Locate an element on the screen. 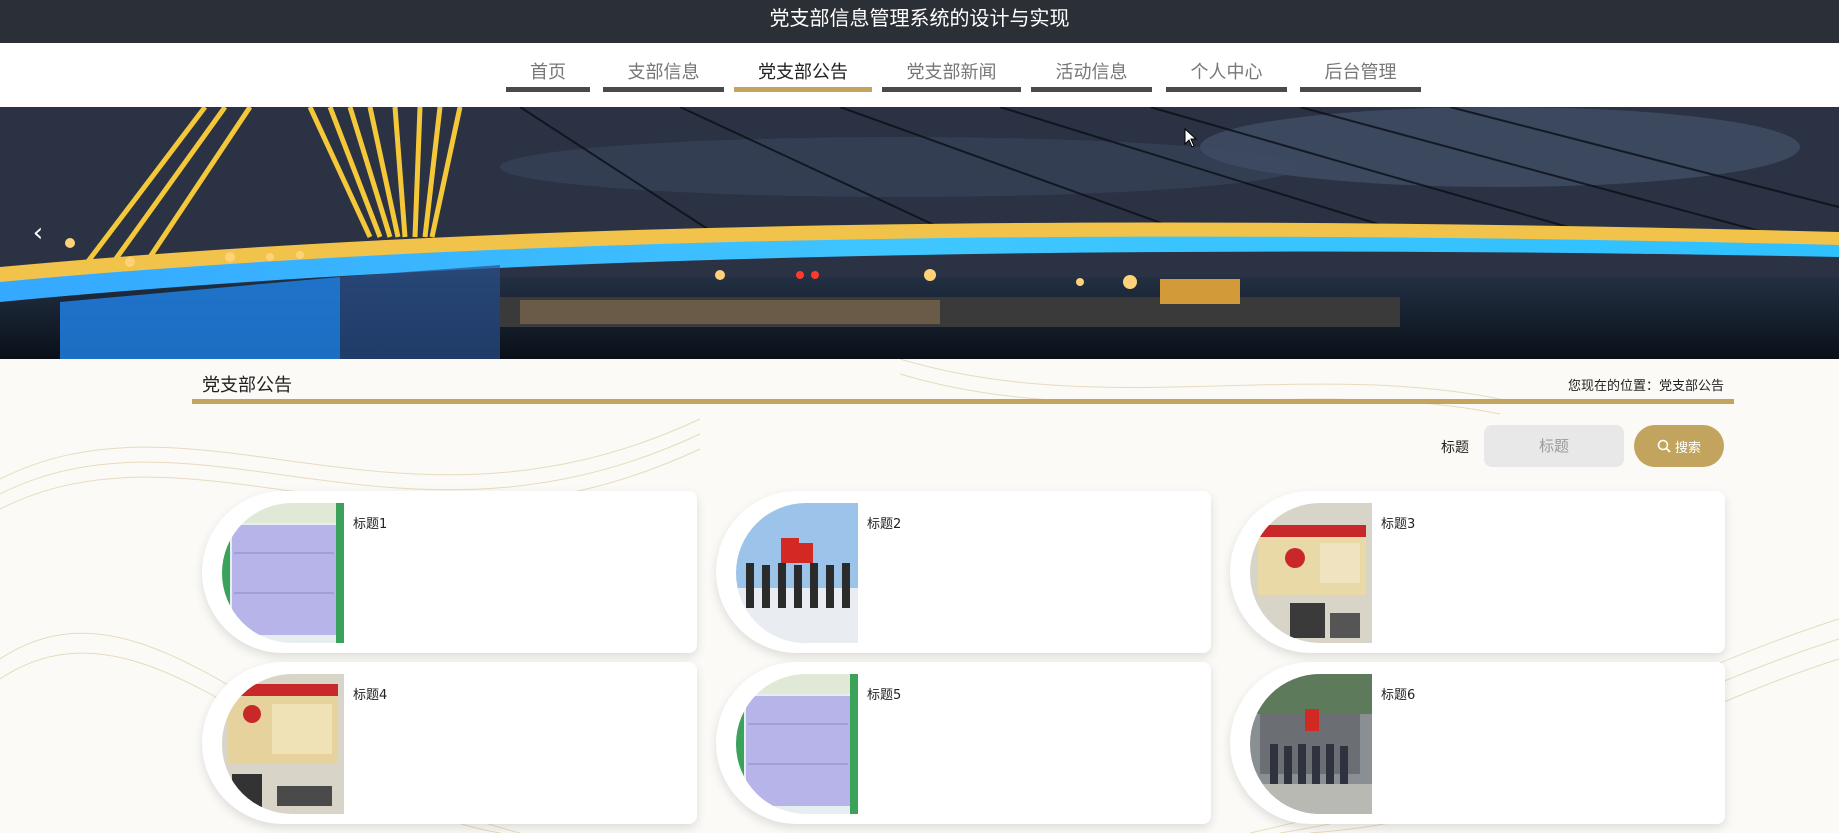  carousel-prev-button: ‹ is located at coordinates (38, 233).